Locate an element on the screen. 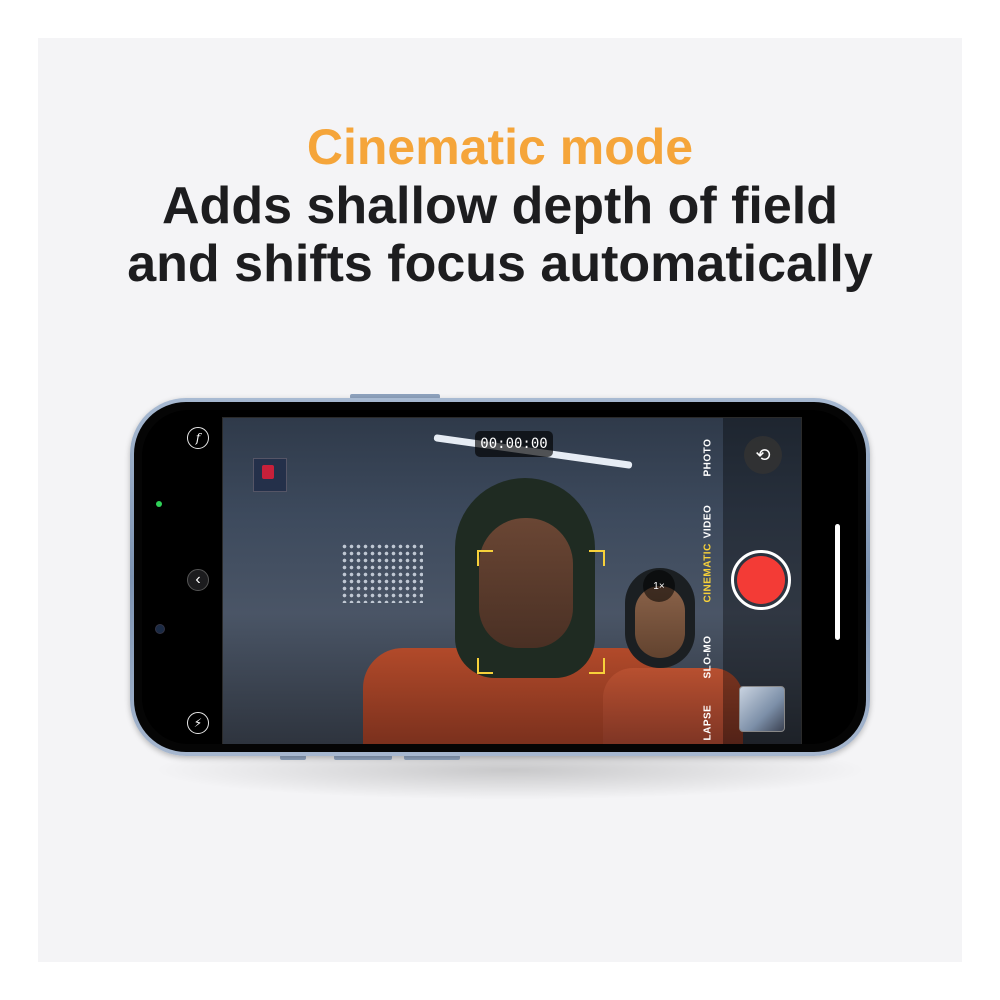 The image size is (1000, 1000). headline-line-1: Adds shallow depth of field is located at coordinates (500, 206).